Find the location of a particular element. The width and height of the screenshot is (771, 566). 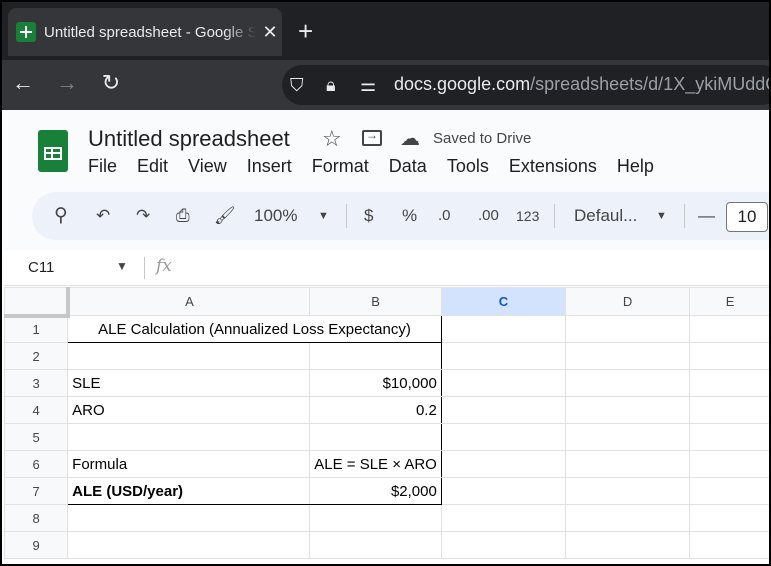

select-all-corner is located at coordinates (36, 302).